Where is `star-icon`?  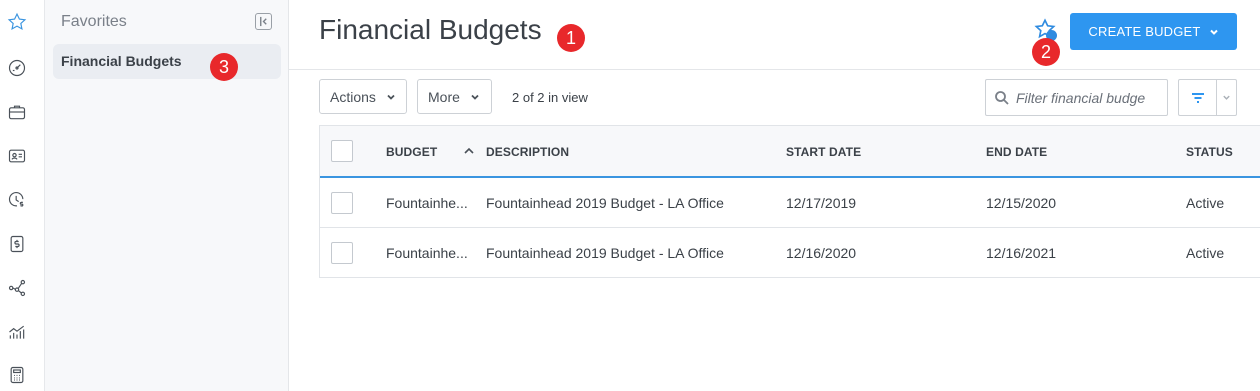 star-icon is located at coordinates (17, 22).